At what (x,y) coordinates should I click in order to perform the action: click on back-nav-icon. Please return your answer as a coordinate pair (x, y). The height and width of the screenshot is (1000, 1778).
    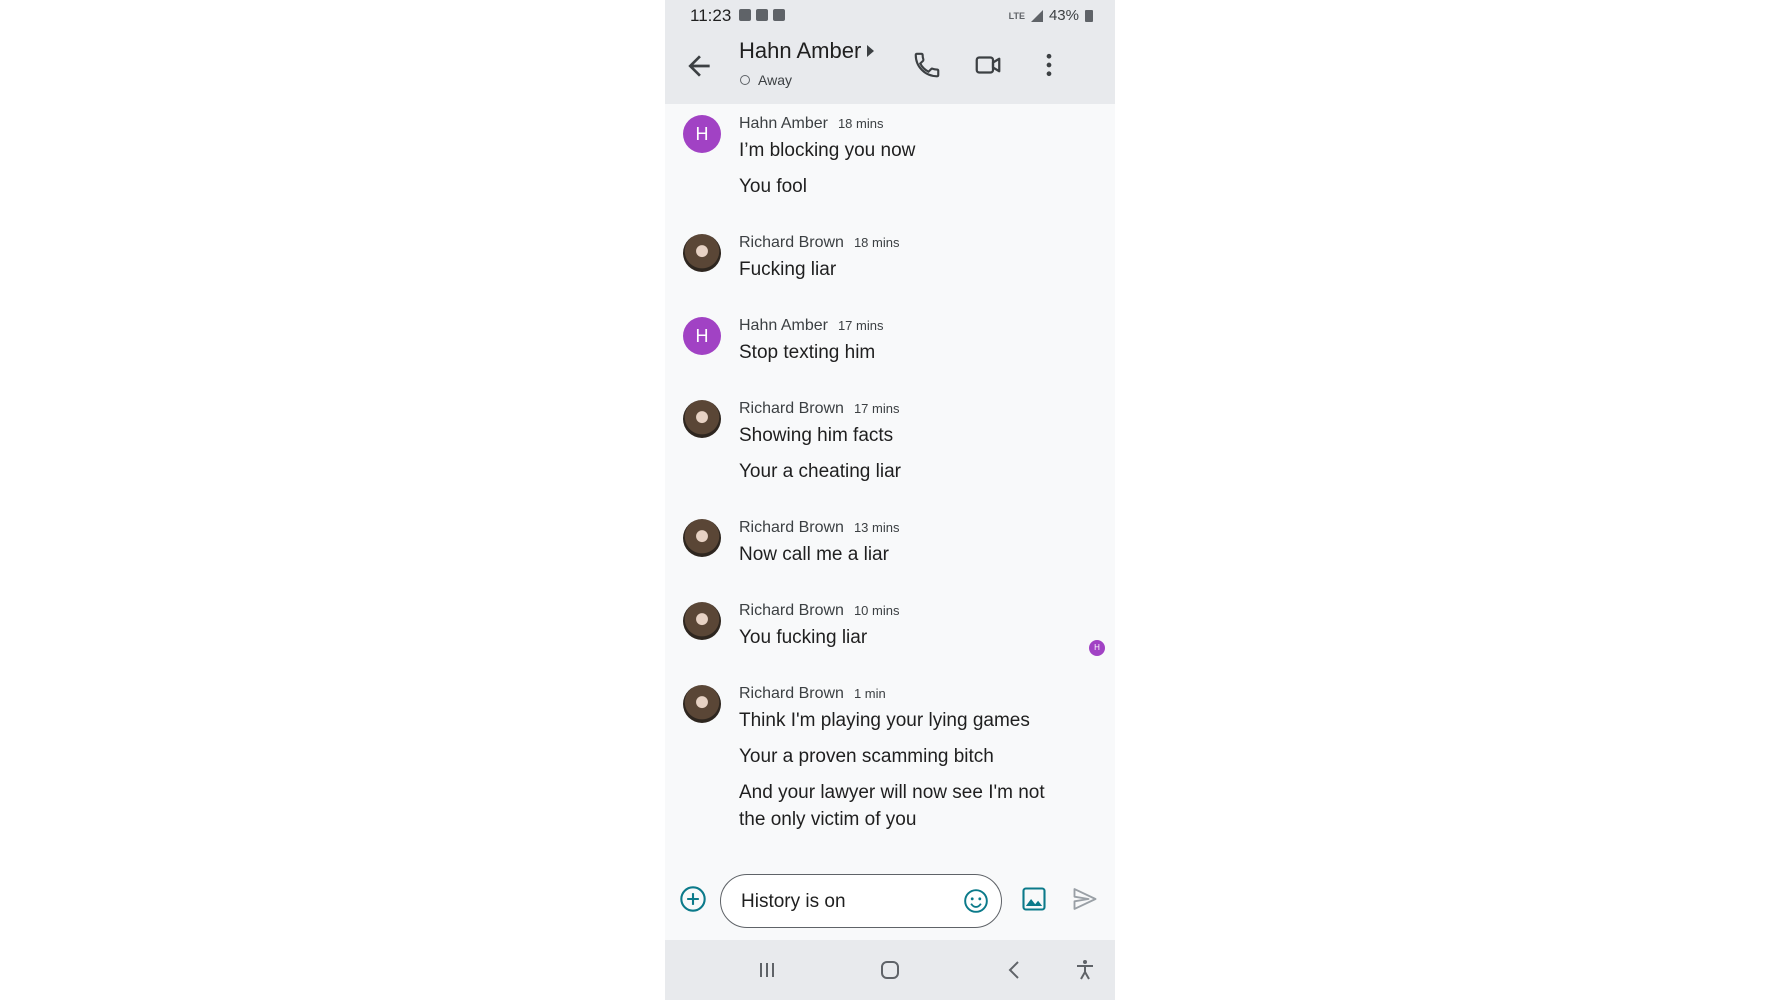
    Looking at the image, I should click on (1015, 970).